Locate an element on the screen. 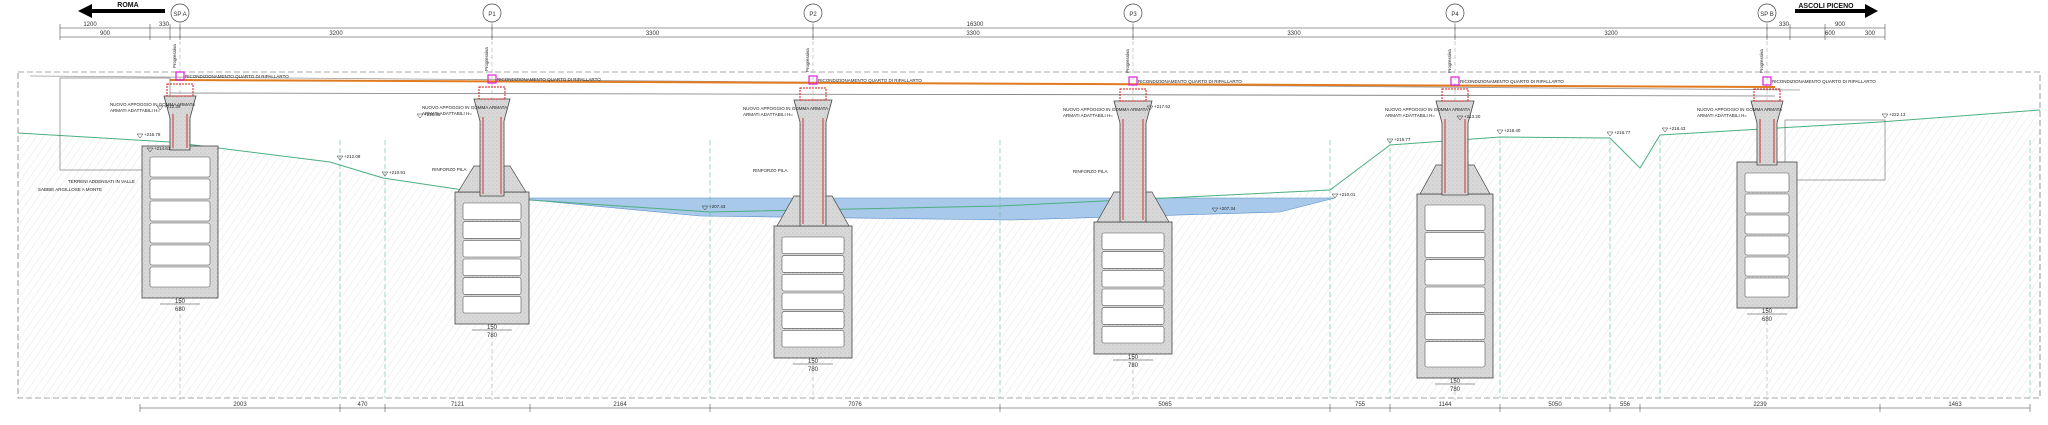 The height and width of the screenshot is (425, 2048). support-header-4: P3 is located at coordinates (1133, 13).